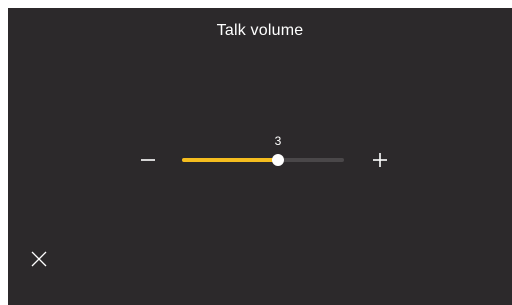 The width and height of the screenshot is (512, 305). Describe the element at coordinates (278, 160) in the screenshot. I see `slider-thumb` at that location.